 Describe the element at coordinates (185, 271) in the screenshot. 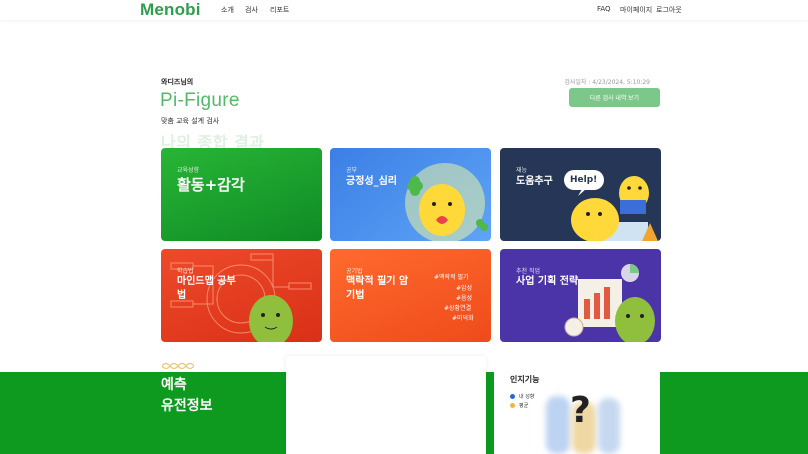

I see `card-tag: 학습법` at that location.